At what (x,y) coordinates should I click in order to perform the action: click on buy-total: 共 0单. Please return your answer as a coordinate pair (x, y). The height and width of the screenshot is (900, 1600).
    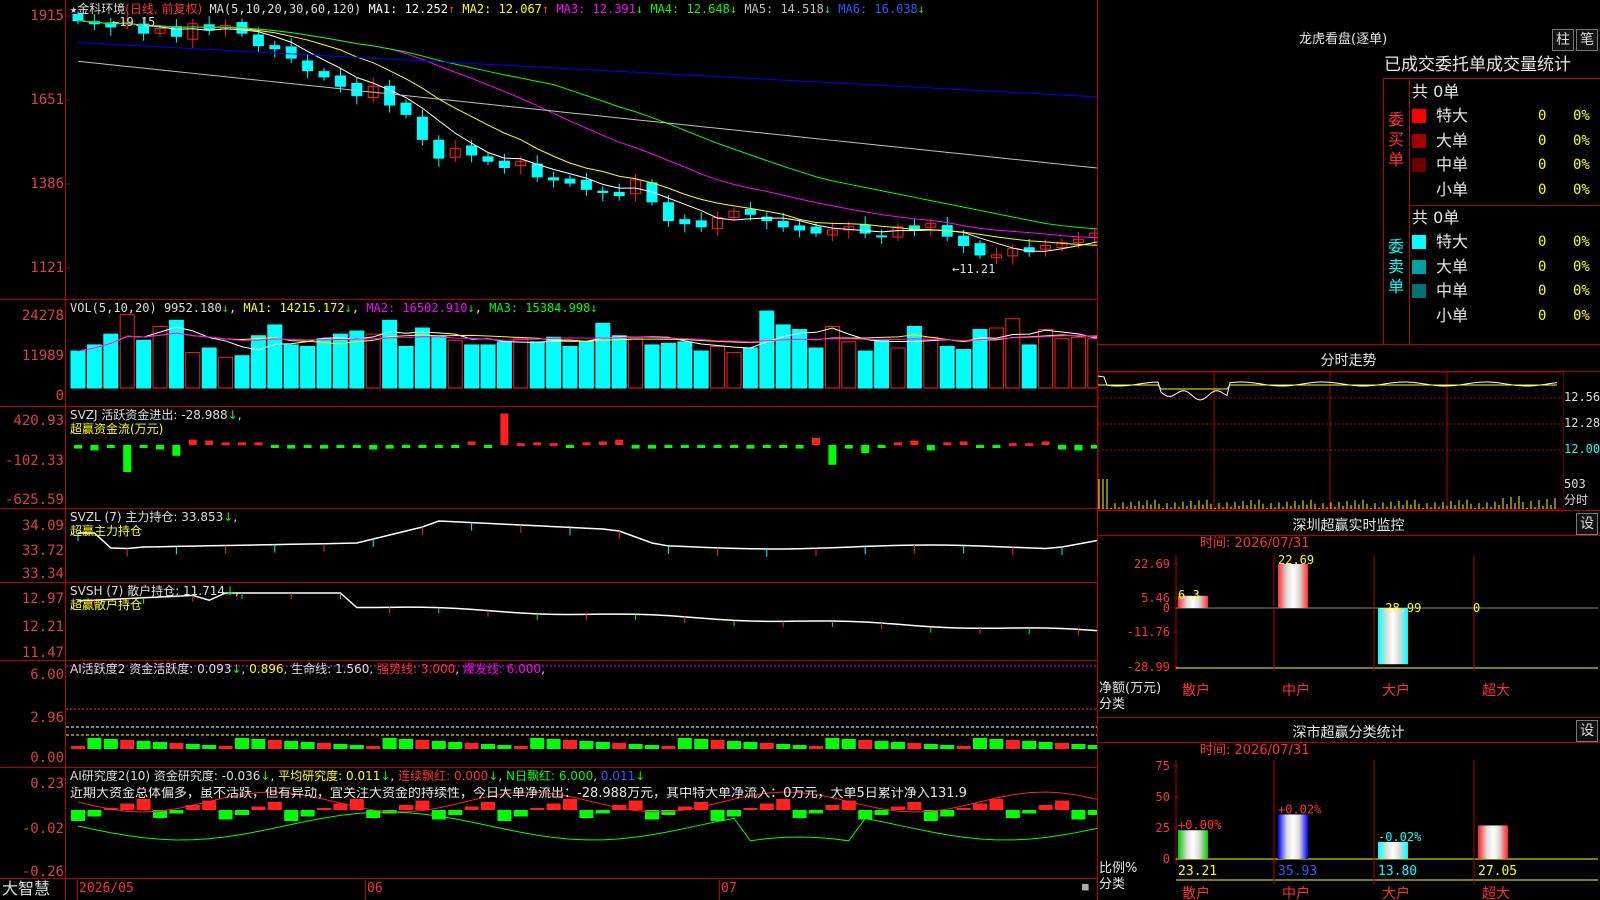
    Looking at the image, I should click on (1436, 91).